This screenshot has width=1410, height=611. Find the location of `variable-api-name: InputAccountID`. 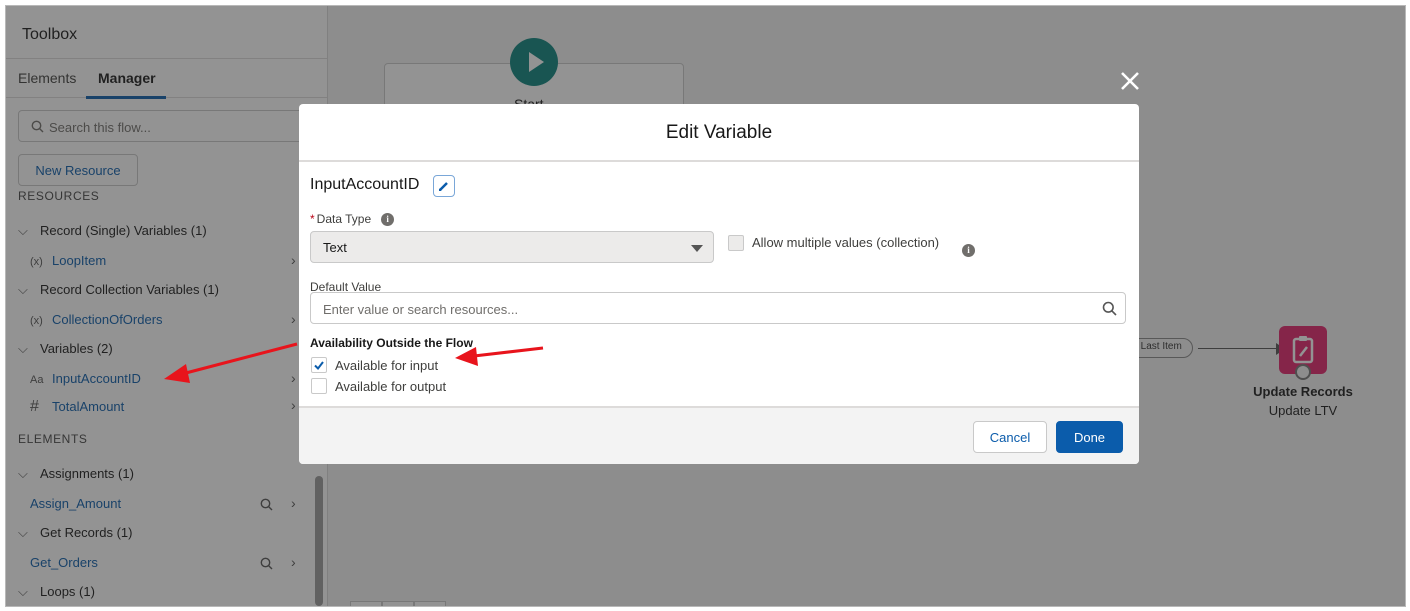

variable-api-name: InputAccountID is located at coordinates (365, 184).